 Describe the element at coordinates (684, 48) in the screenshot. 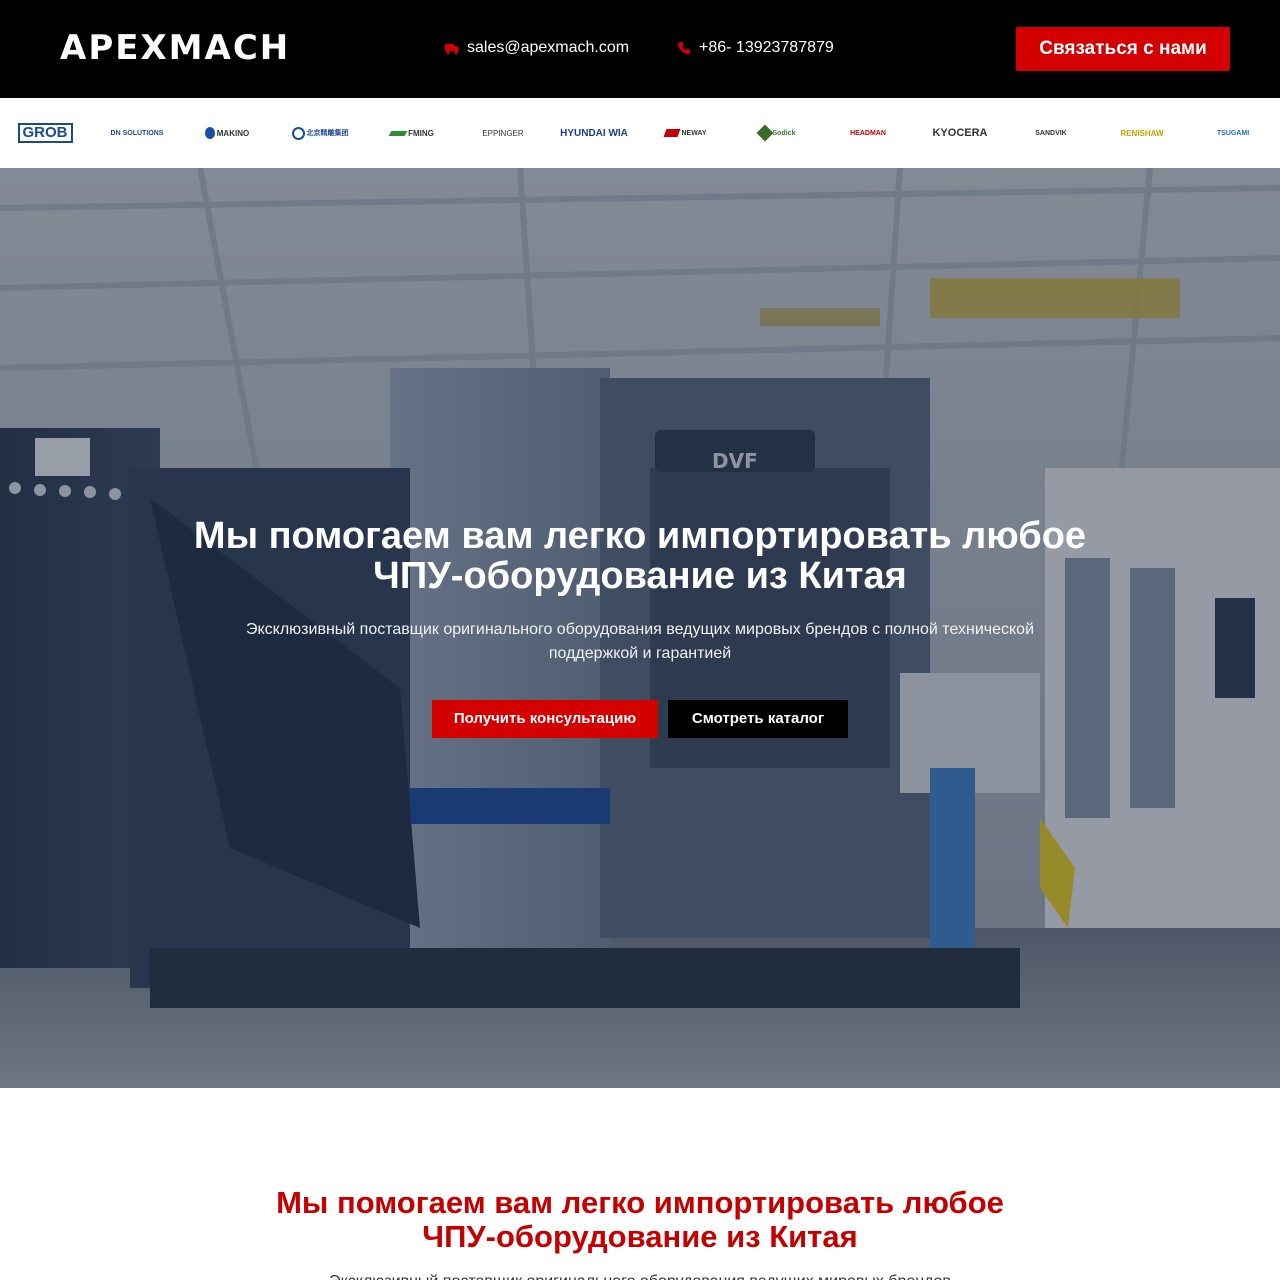

I see `phone-icon` at that location.